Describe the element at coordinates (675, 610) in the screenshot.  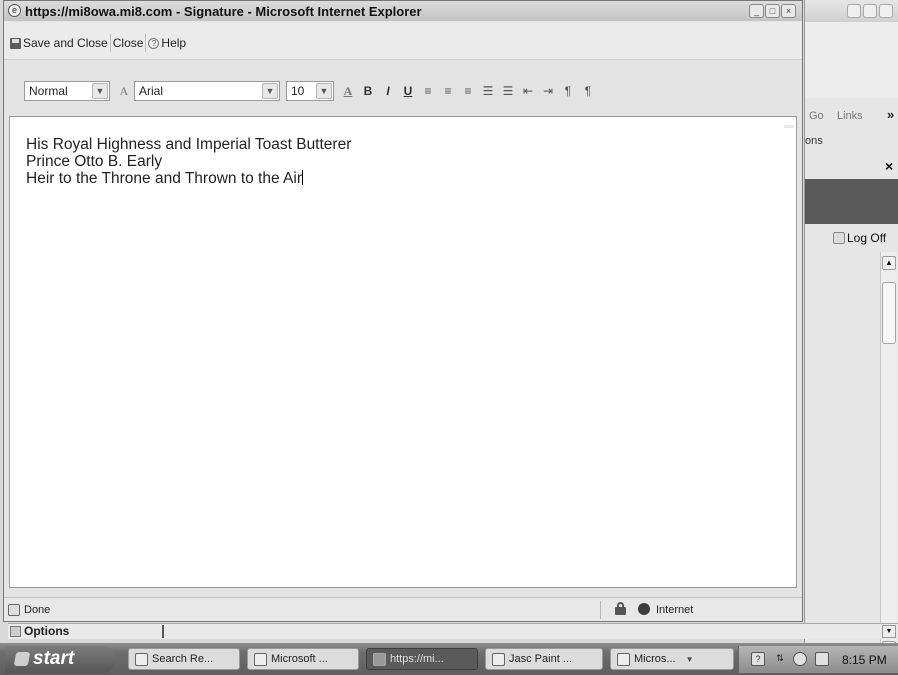
I see `security-zone-label: Internet` at that location.